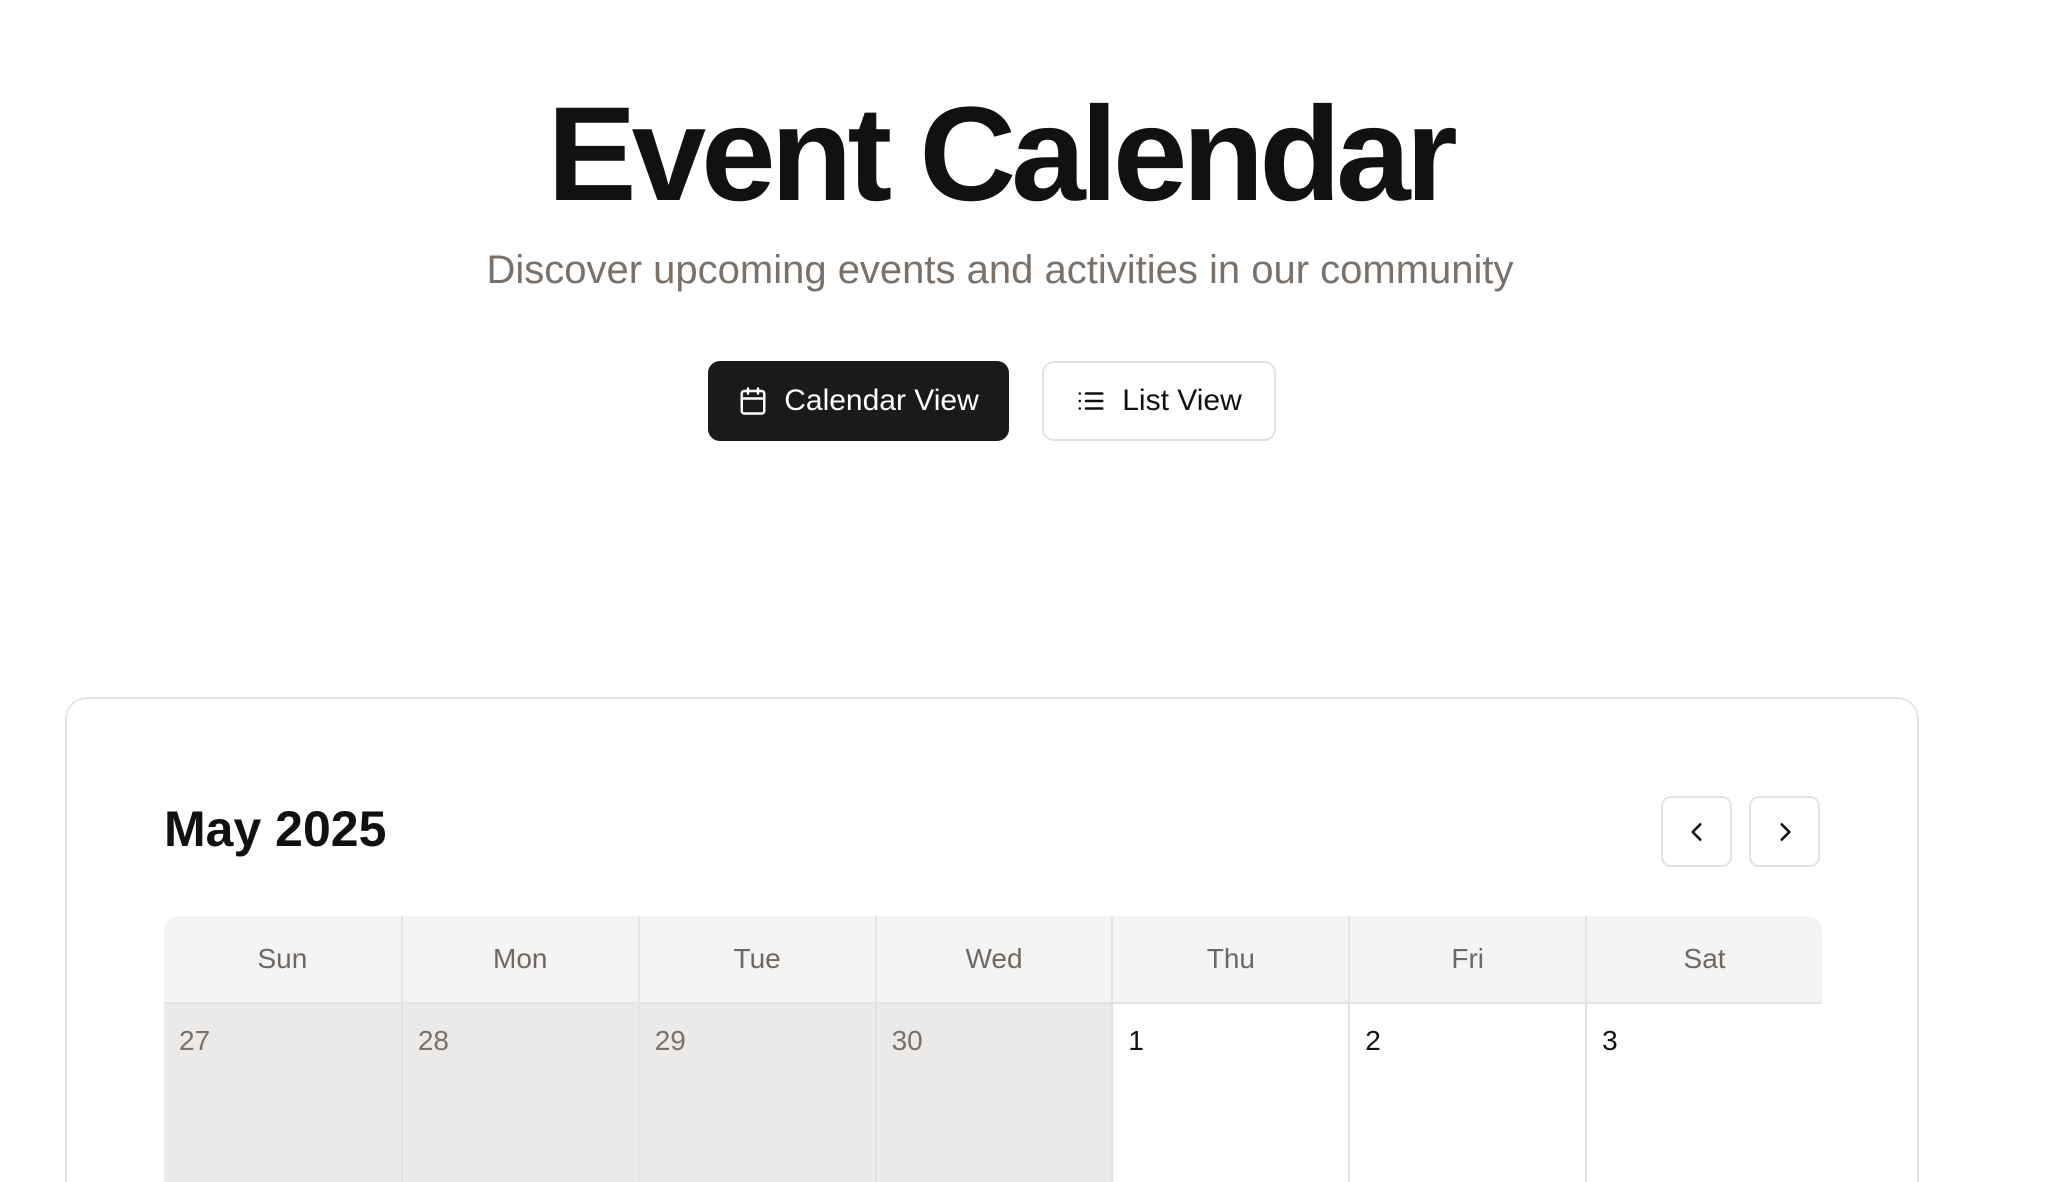  I want to click on chevron-right-icon, so click(1785, 831).